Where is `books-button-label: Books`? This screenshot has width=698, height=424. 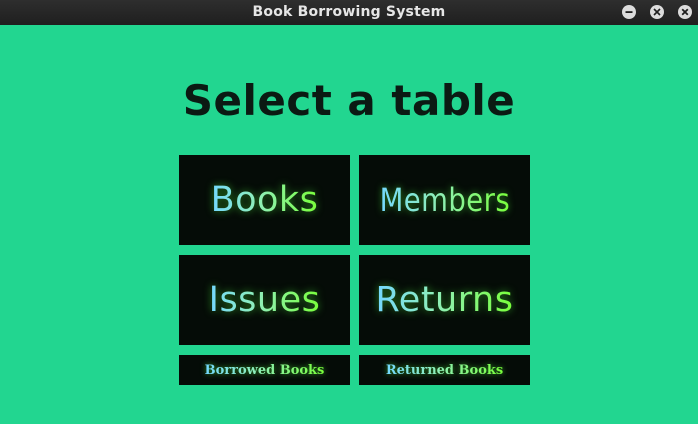 books-button-label: Books is located at coordinates (264, 200).